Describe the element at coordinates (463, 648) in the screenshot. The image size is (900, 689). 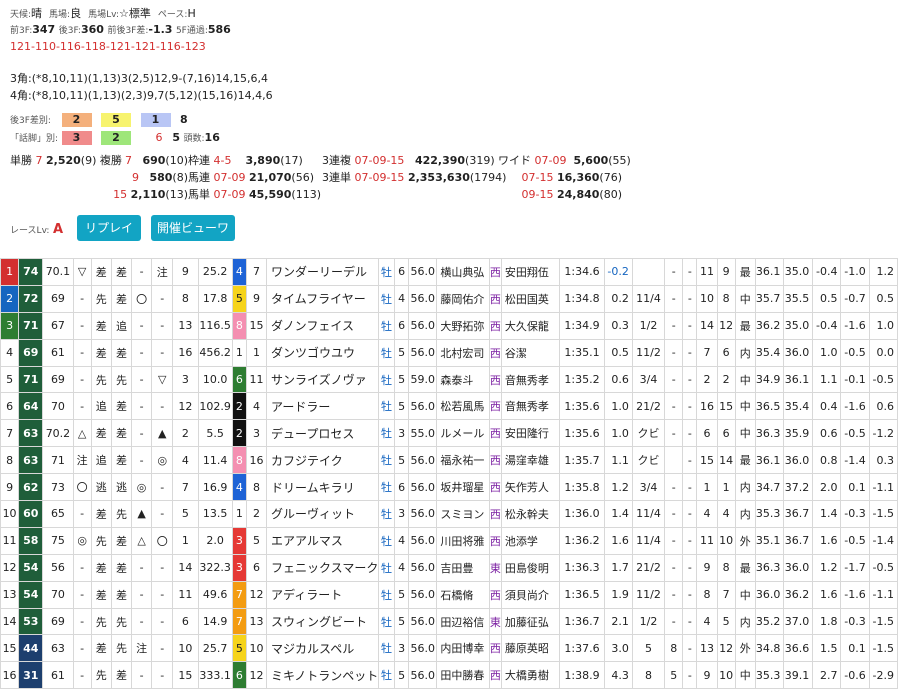
I see `cell-jockey: 内田博幸` at that location.